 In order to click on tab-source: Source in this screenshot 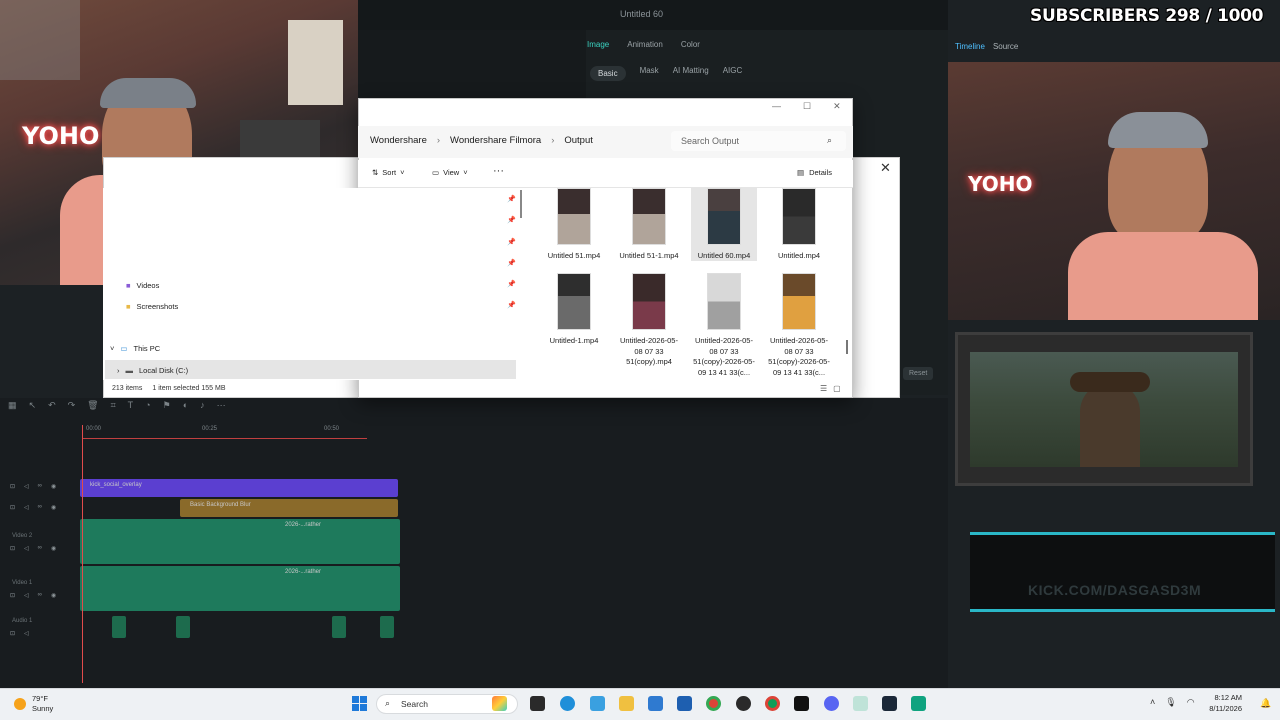, I will do `click(1005, 46)`.